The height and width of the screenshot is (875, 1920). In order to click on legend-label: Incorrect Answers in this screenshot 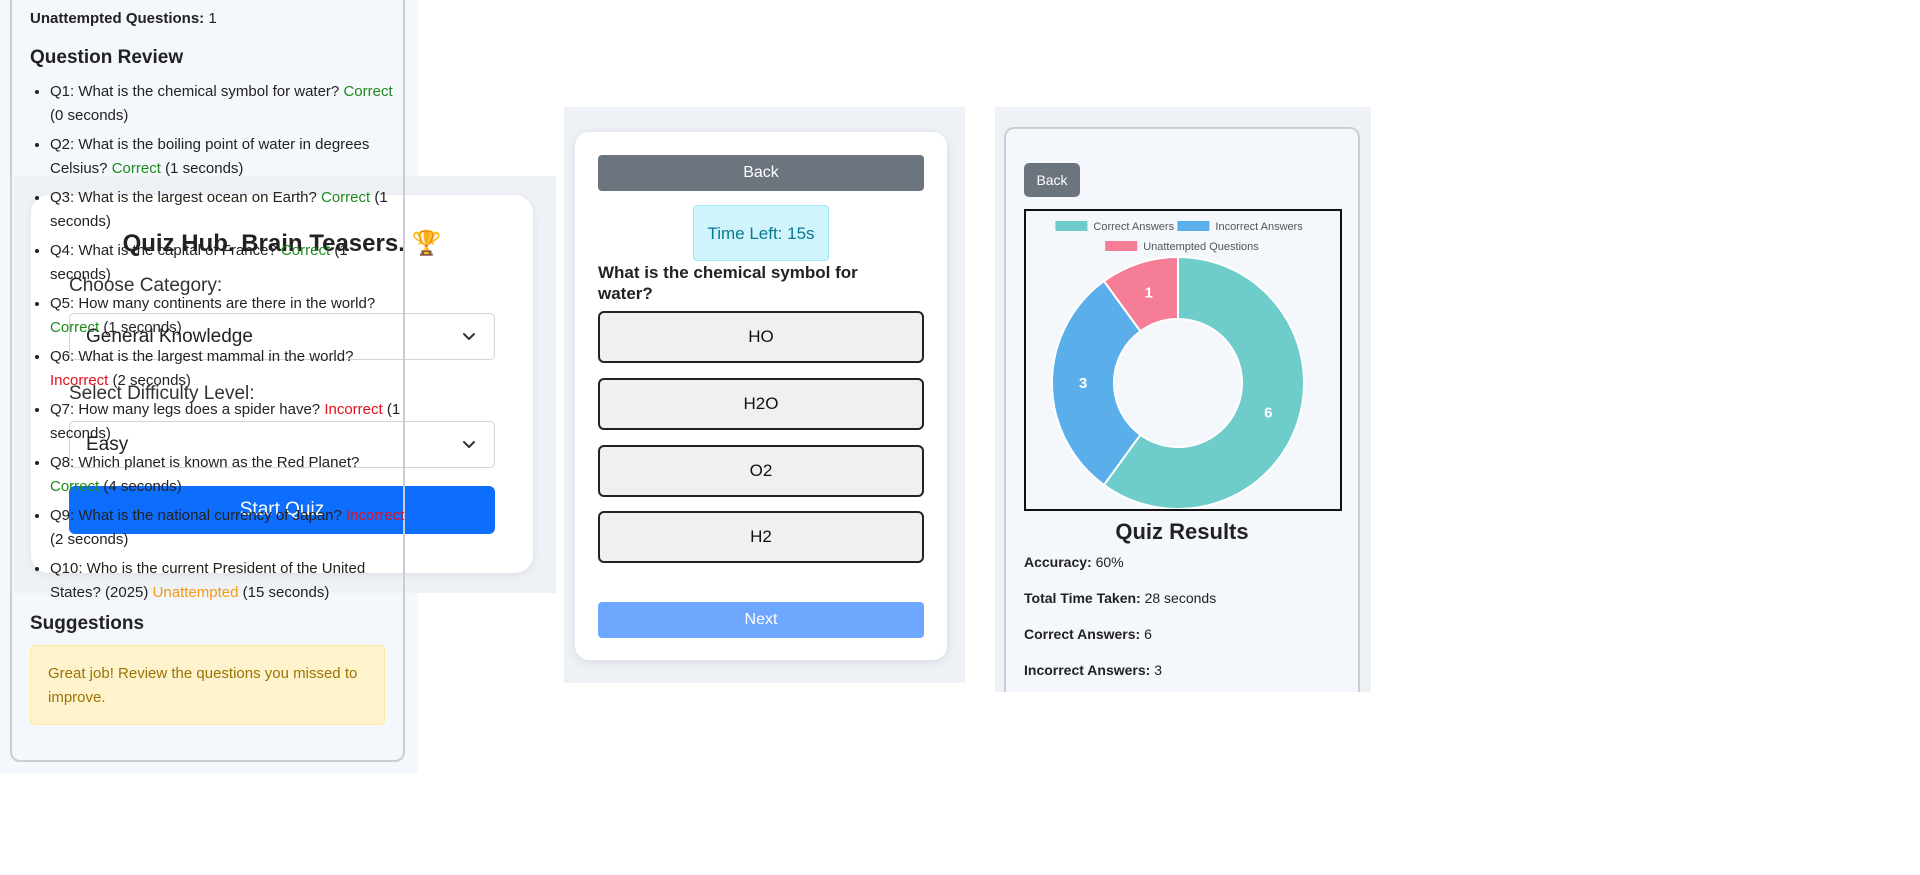, I will do `click(1259, 227)`.